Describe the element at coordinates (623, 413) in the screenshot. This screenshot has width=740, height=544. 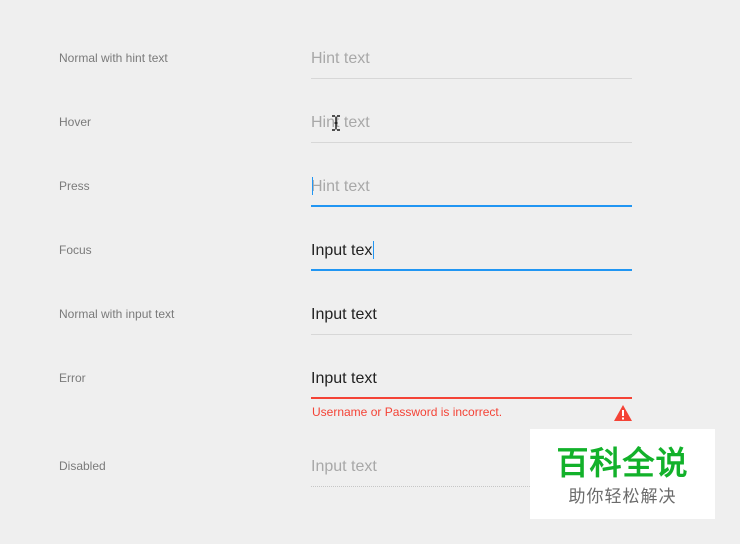
I see `warning-icon` at that location.